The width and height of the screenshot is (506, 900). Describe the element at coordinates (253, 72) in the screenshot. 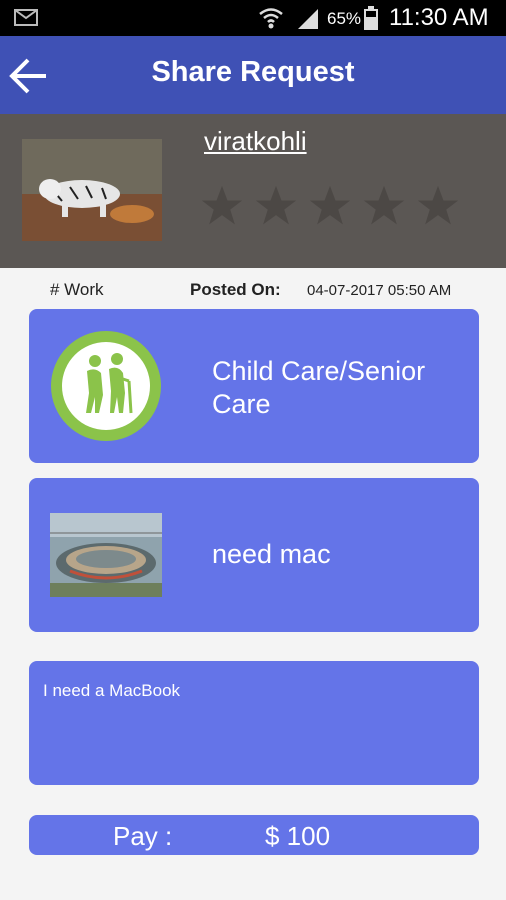

I see `page-title: Share Request` at that location.